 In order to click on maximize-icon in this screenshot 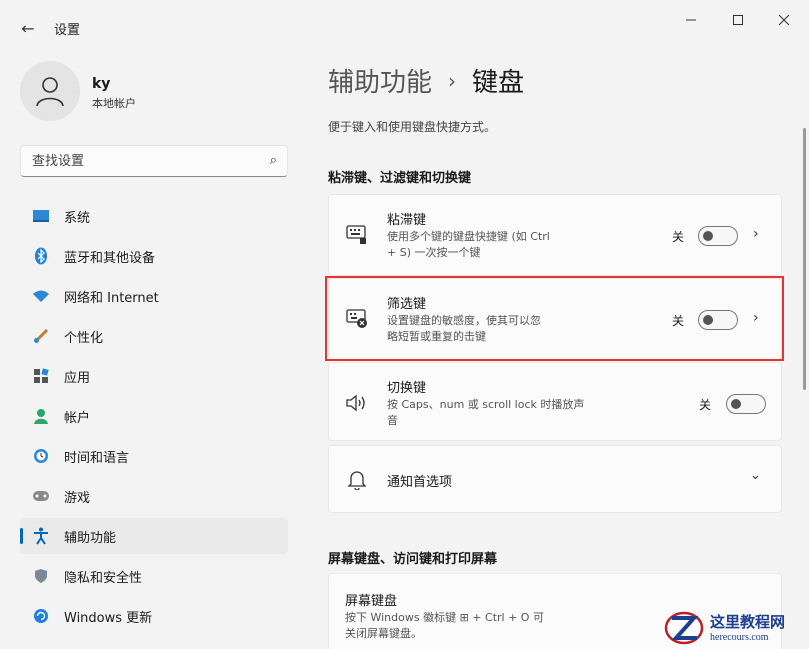, I will do `click(738, 20)`.